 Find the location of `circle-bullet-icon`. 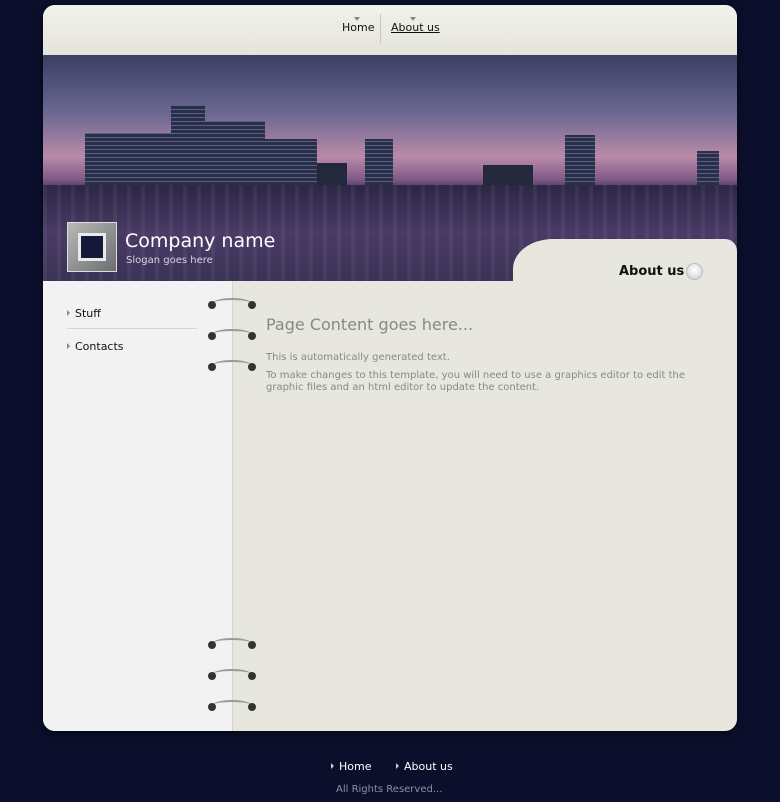

circle-bullet-icon is located at coordinates (694, 271).